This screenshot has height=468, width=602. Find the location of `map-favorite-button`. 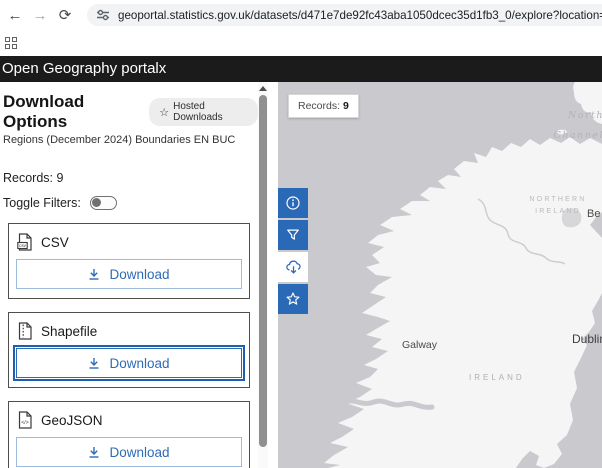

map-favorite-button is located at coordinates (293, 299).